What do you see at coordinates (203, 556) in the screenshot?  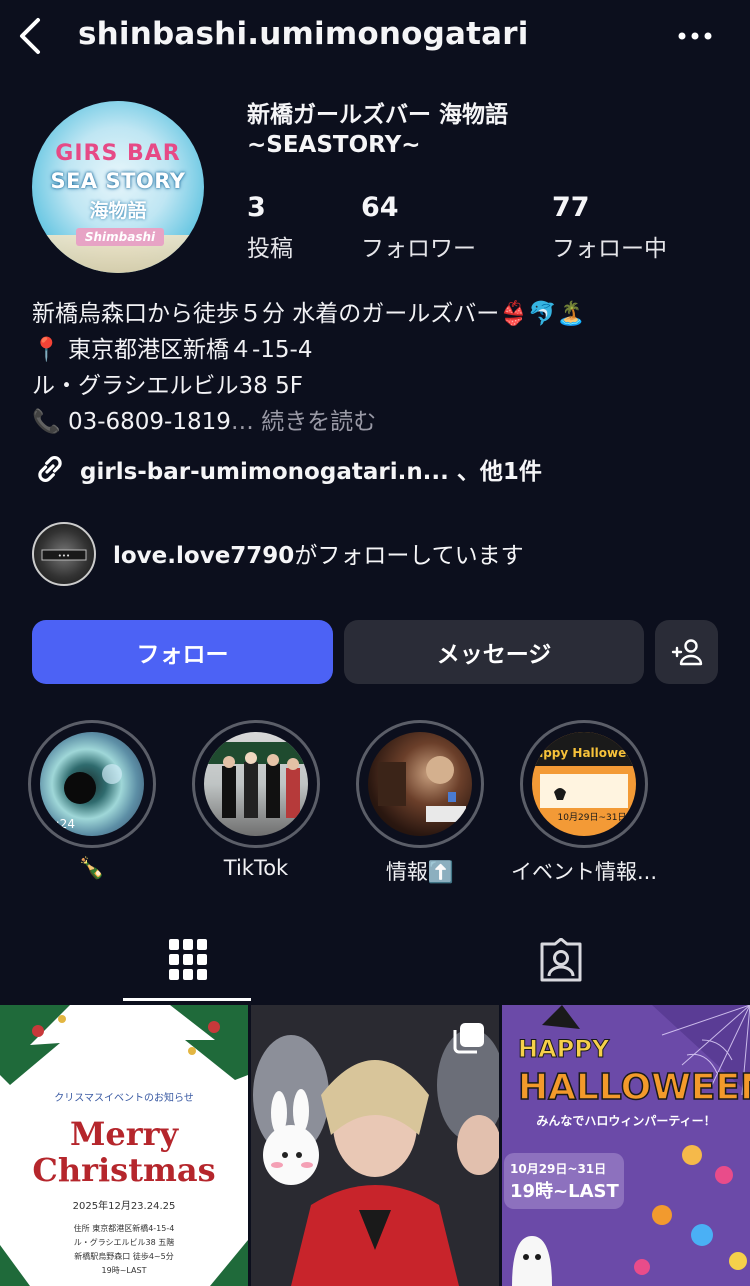 I see `followed-by-username: love.love7790` at bounding box center [203, 556].